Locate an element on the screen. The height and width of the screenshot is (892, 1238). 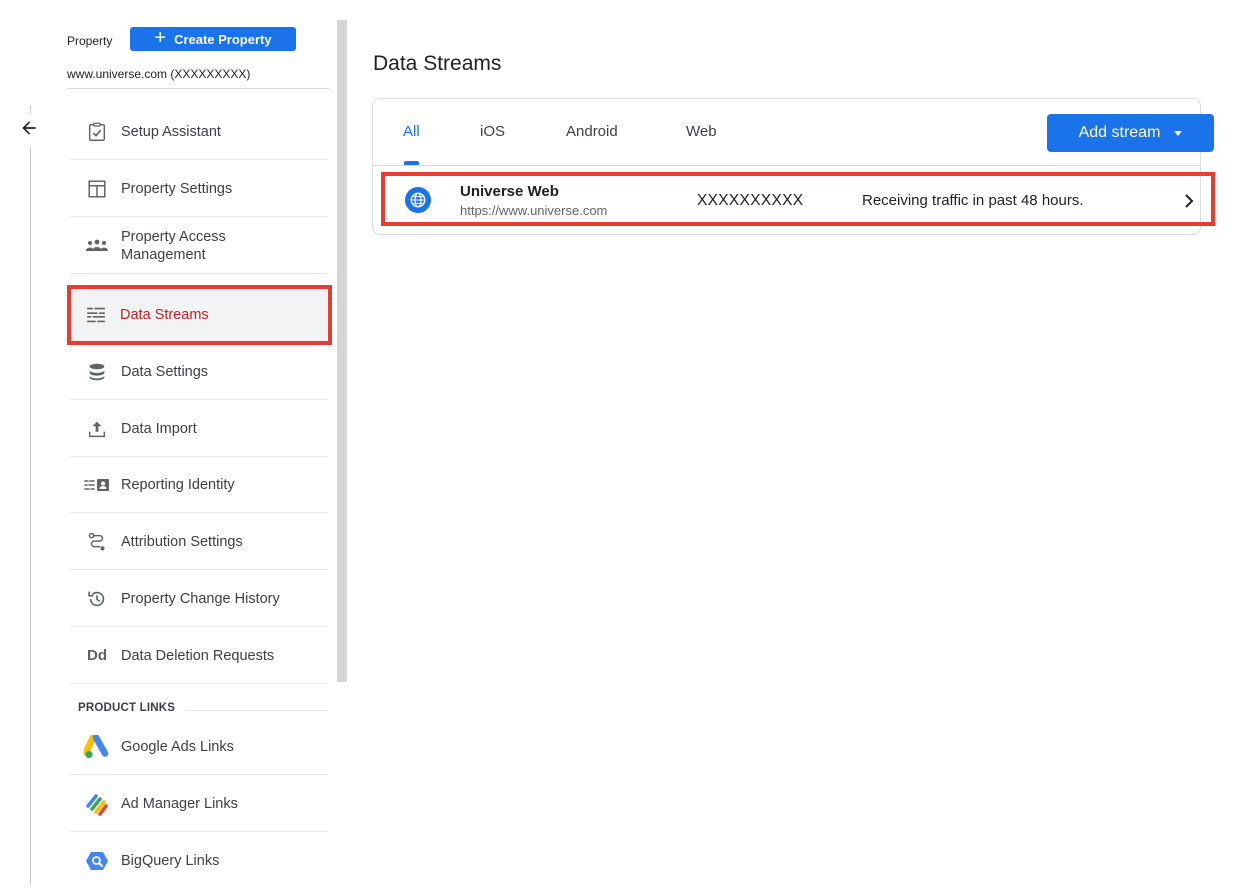
chevron-right-icon is located at coordinates (1189, 201).